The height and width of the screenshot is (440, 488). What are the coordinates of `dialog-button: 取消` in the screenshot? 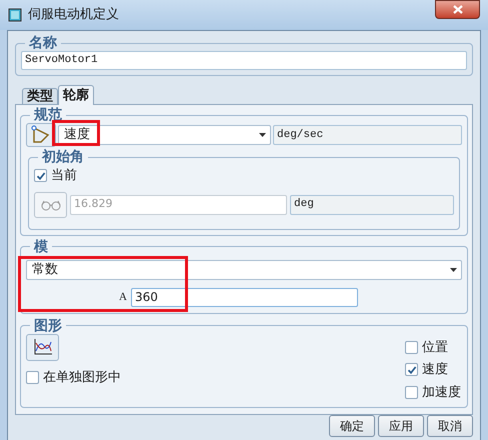 It's located at (450, 426).